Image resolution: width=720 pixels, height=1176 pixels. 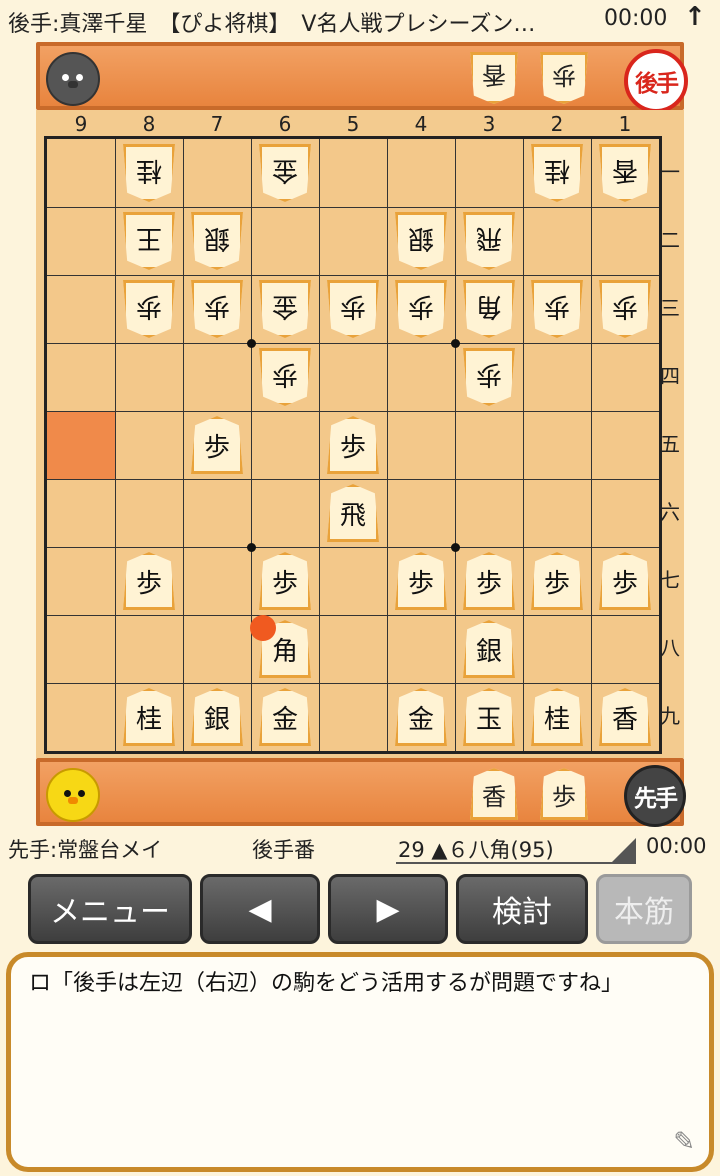 I want to click on gote-hand-area: 香 歩 後手, so click(x=362, y=77).